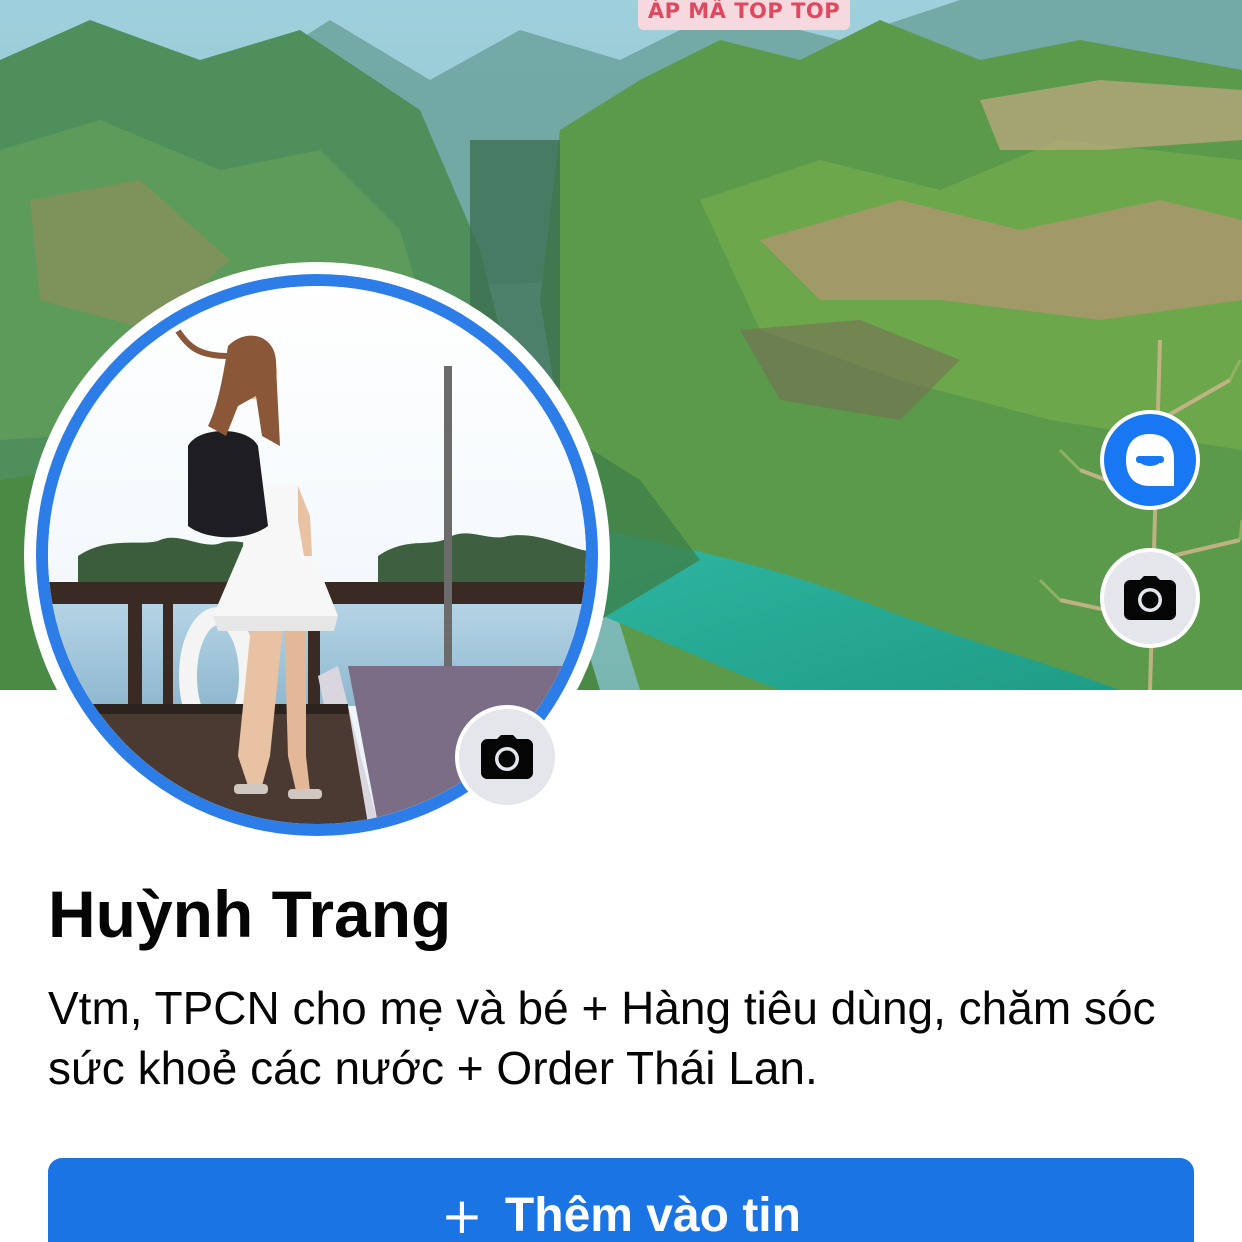 This screenshot has width=1242, height=1242. Describe the element at coordinates (462, 1214) in the screenshot. I see `plus-icon: +` at that location.